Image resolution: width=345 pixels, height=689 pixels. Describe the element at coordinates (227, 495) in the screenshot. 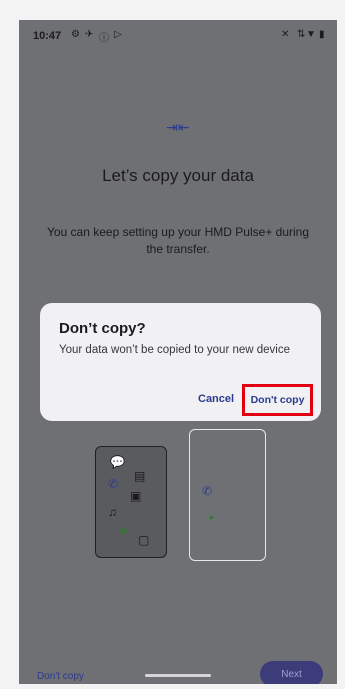

I see `new-phone-illustration: ✆ ▸` at that location.